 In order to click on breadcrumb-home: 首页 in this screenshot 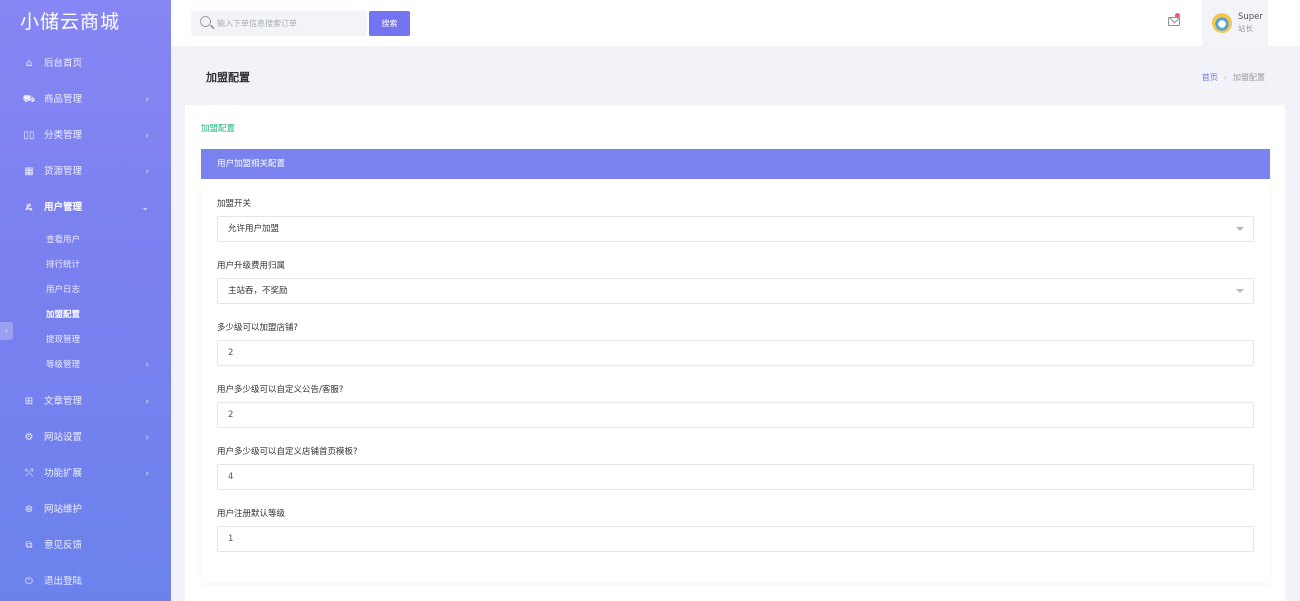, I will do `click(1210, 77)`.